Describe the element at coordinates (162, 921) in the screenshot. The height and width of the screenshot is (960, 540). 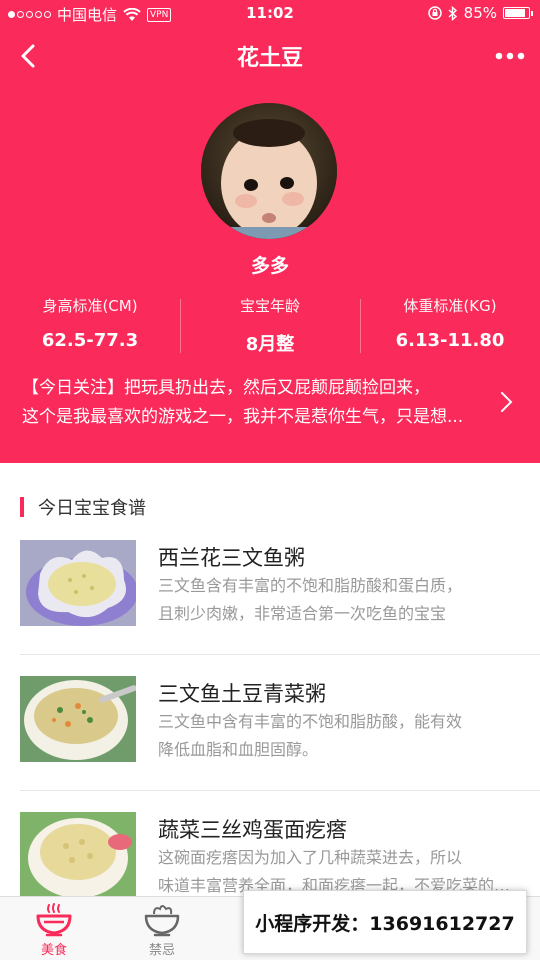
I see `salad-bowl-icon` at that location.